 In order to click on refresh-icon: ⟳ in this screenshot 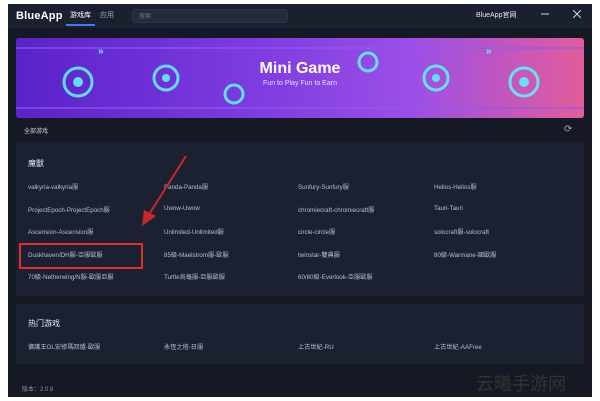, I will do `click(568, 129)`.